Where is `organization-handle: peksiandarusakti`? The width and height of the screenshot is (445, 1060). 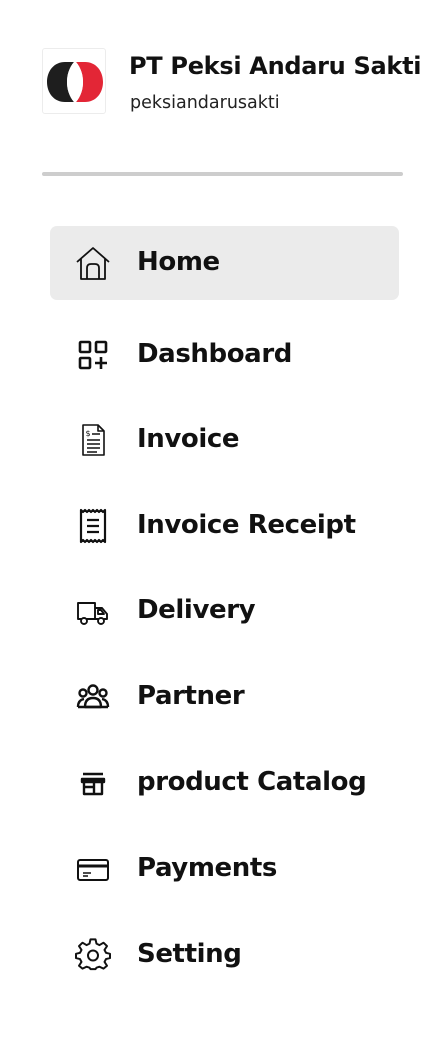
organization-handle: peksiandarusakti is located at coordinates (205, 103).